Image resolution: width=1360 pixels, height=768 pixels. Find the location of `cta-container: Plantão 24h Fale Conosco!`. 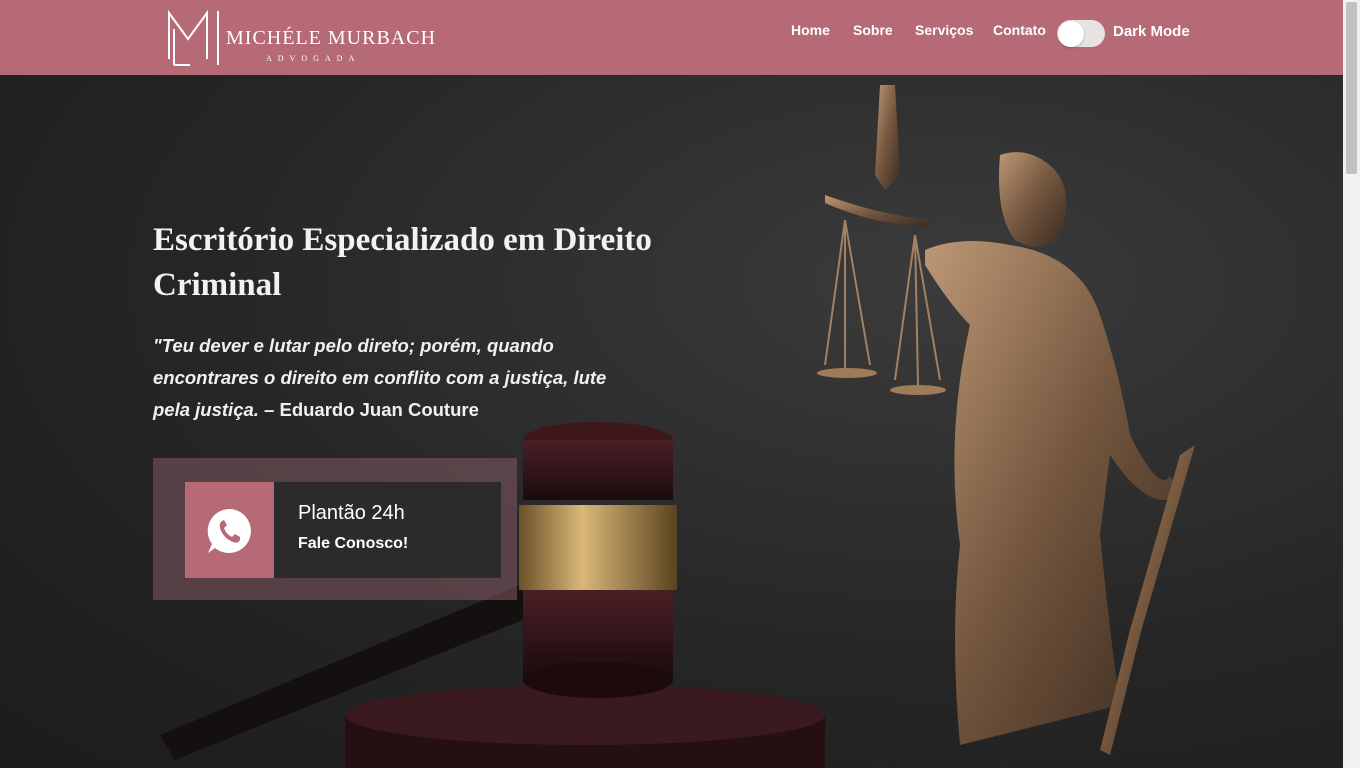

cta-container: Plantão 24h Fale Conosco! is located at coordinates (335, 529).